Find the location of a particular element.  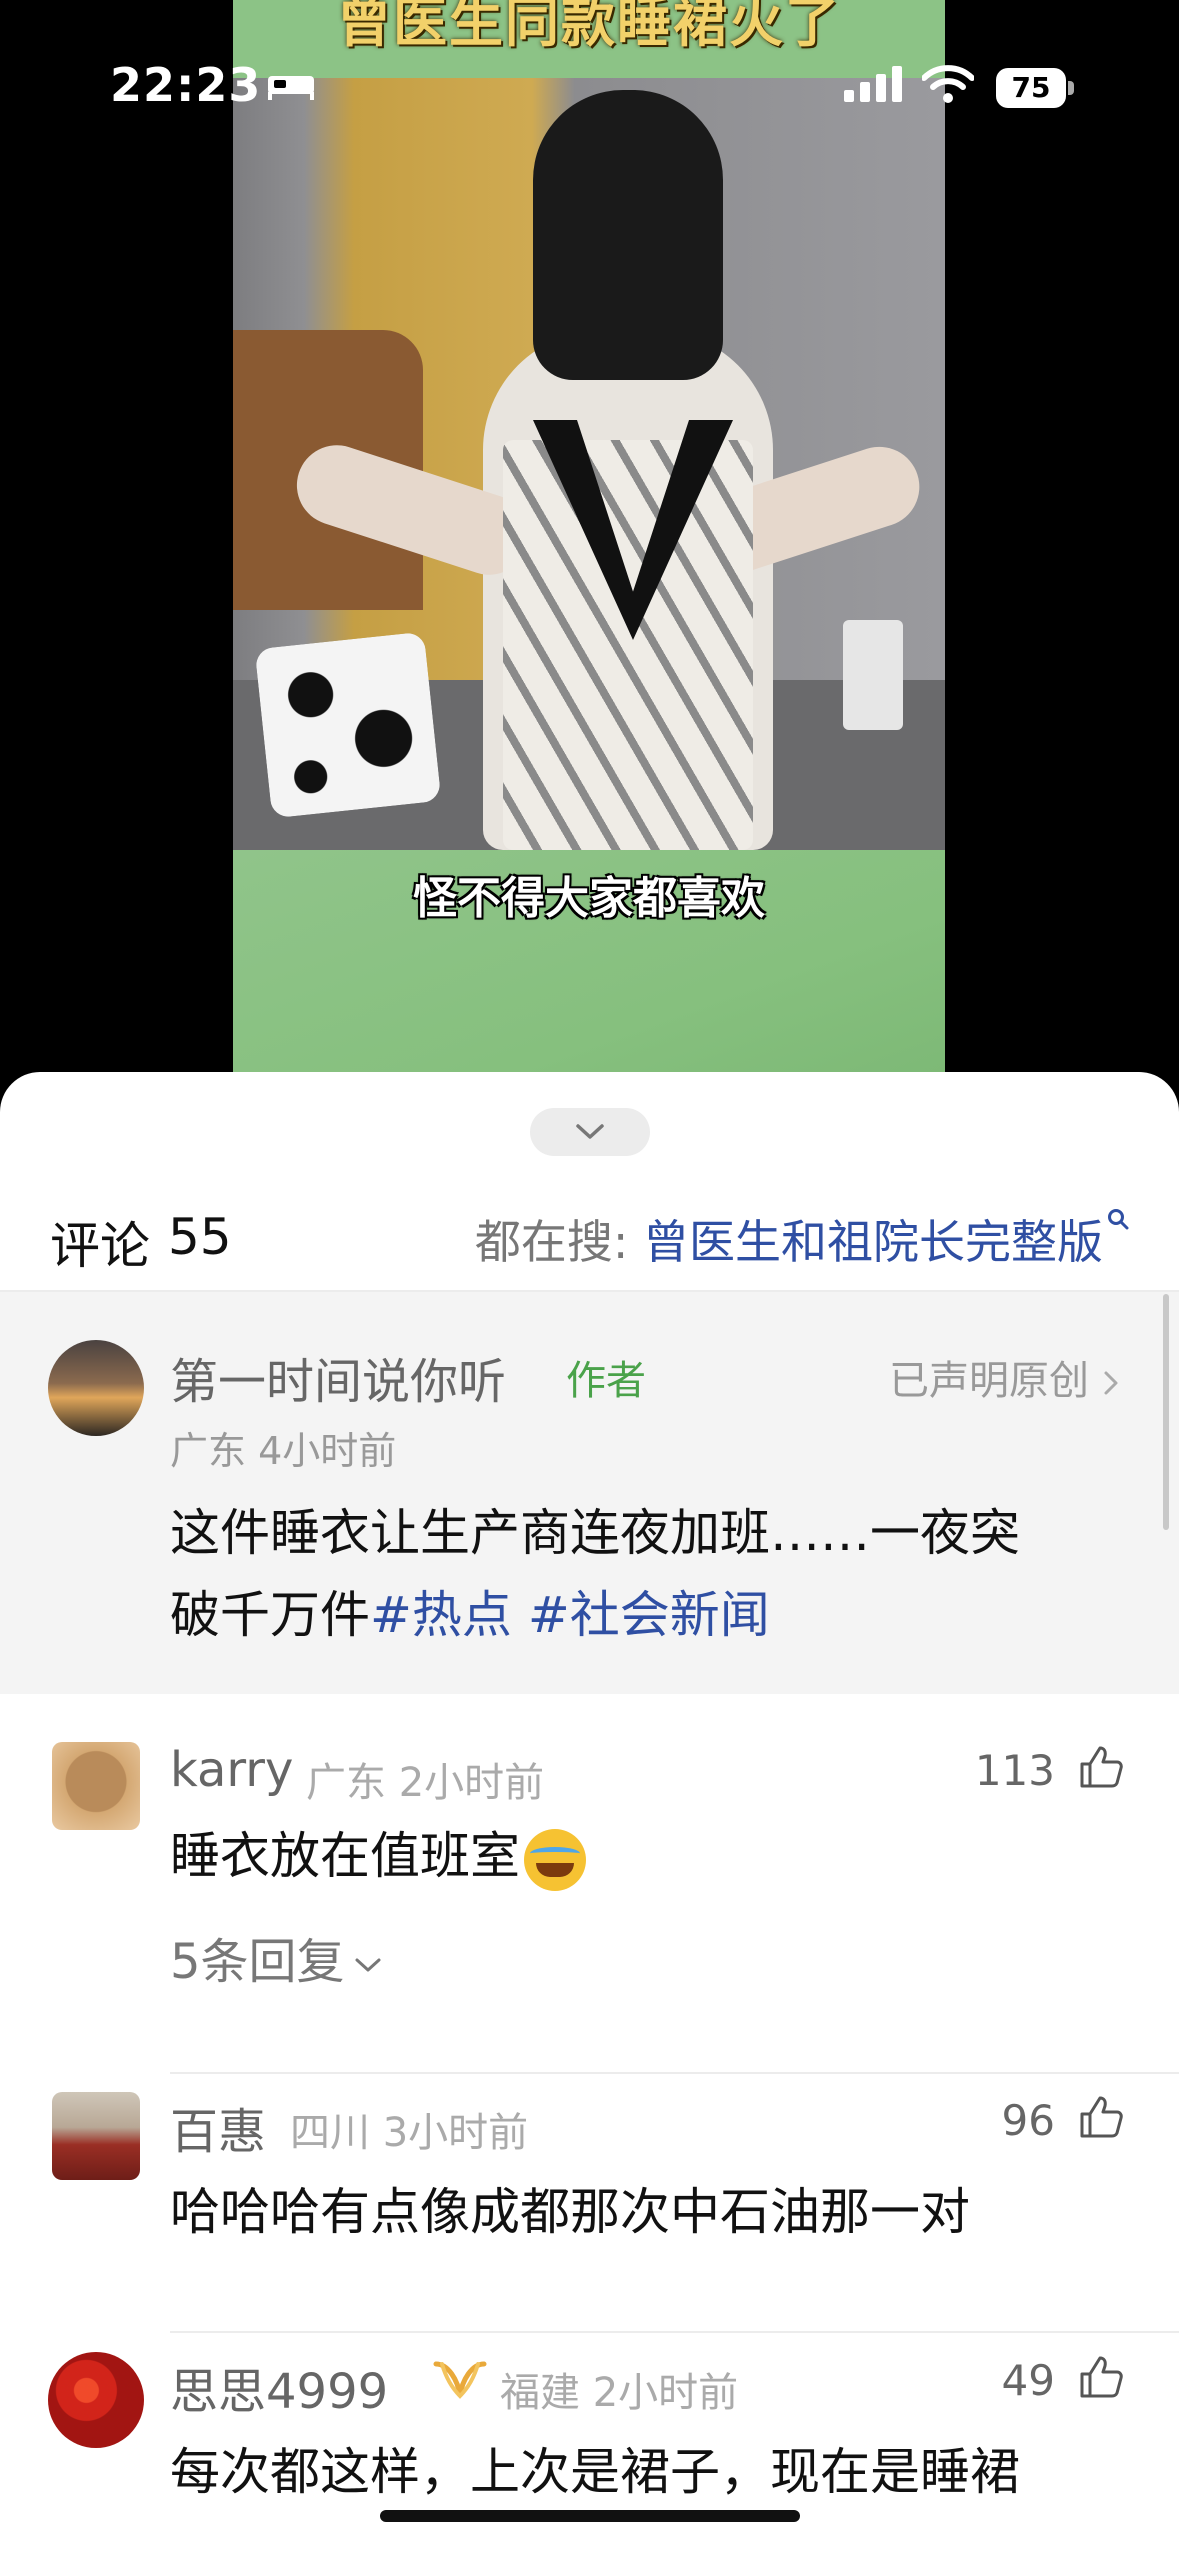

author-location: 广东 is located at coordinates (208, 1451).